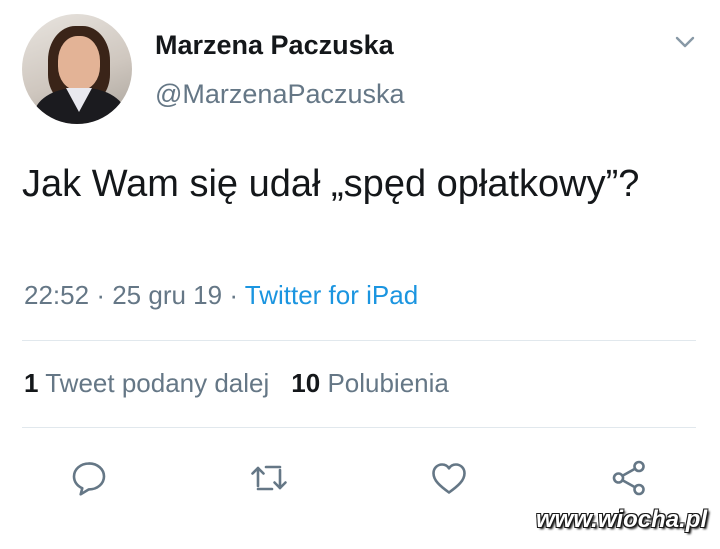 The height and width of the screenshot is (549, 720). I want to click on reply-icon, so click(89, 479).